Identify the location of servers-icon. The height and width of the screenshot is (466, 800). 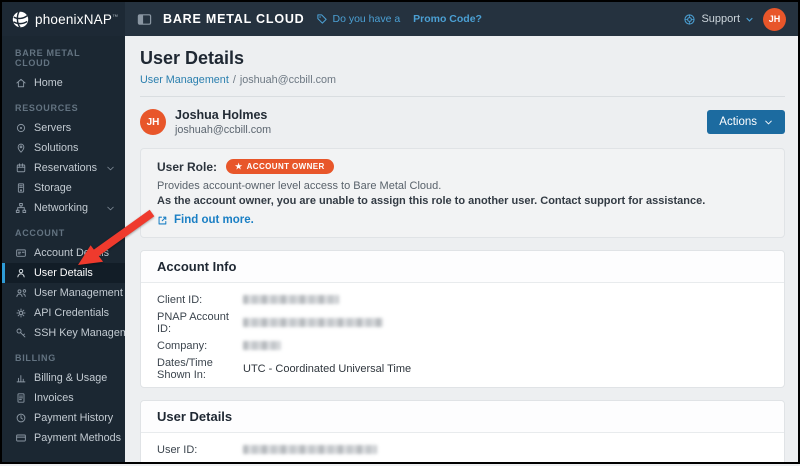
(21, 128).